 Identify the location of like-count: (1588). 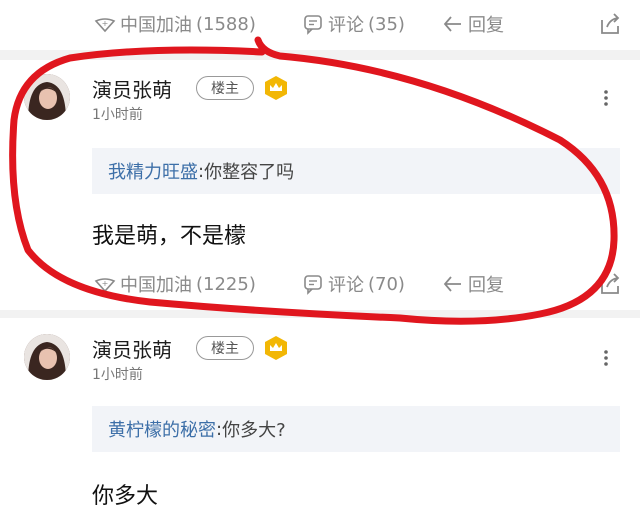
(226, 24).